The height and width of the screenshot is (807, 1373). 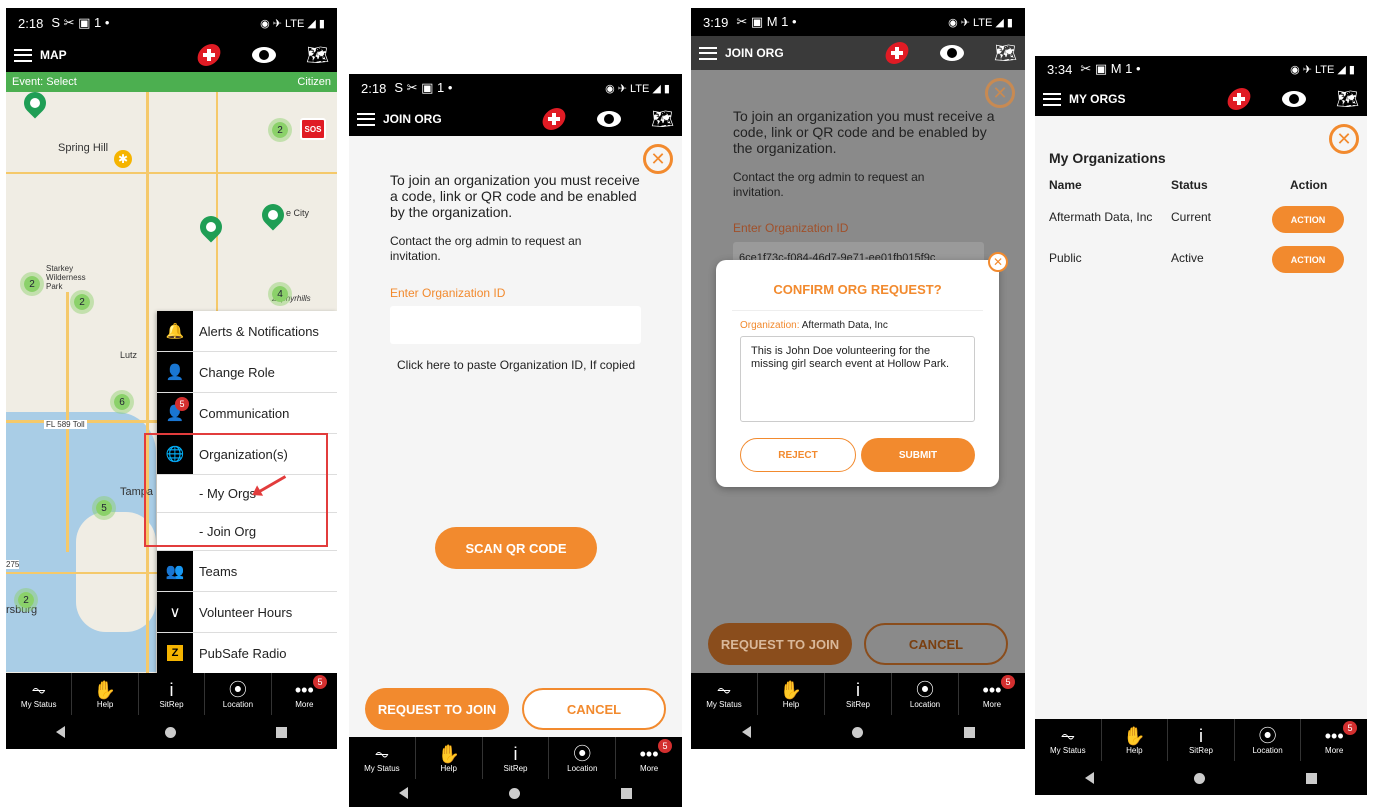 I want to click on menu-item-change-role: 👤 Change Role, so click(x=247, y=372).